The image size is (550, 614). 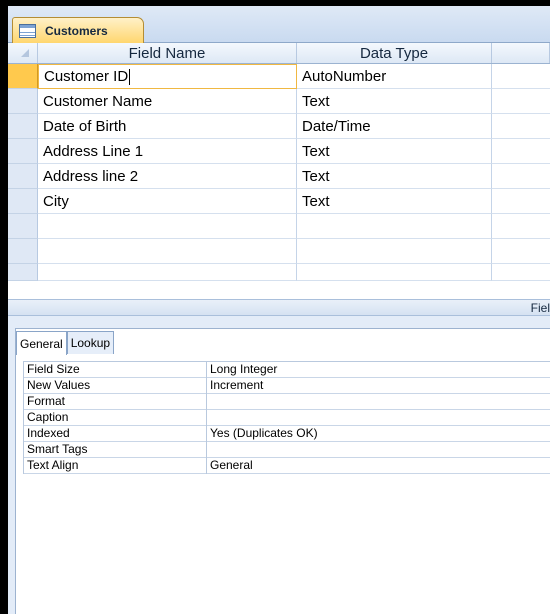 I want to click on property-row: Caption, so click(x=286, y=418).